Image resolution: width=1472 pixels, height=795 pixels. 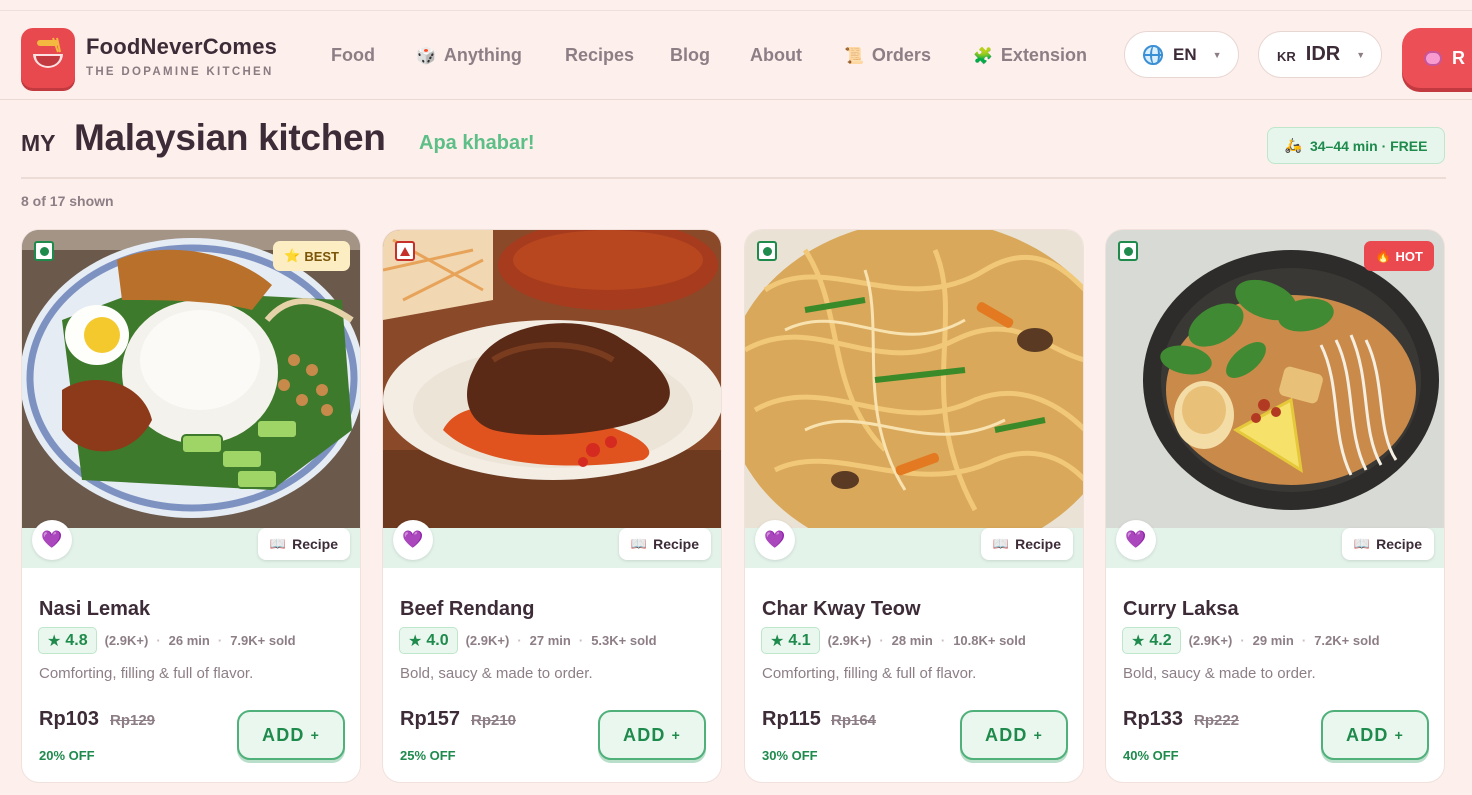 I want to click on dish-name: Char Kway Teow, so click(x=841, y=609).